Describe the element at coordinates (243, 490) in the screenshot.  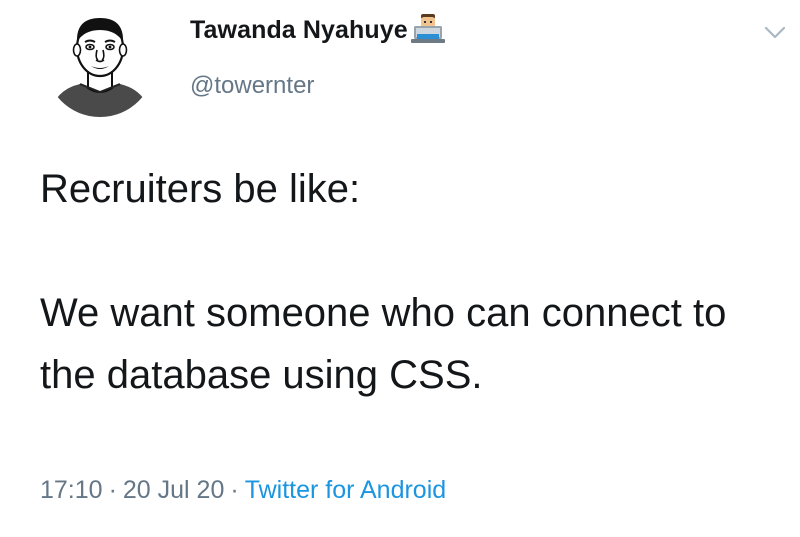
I see `tweet-meta: 17:10 · 20 Jul 20 · Twitter for Android` at that location.